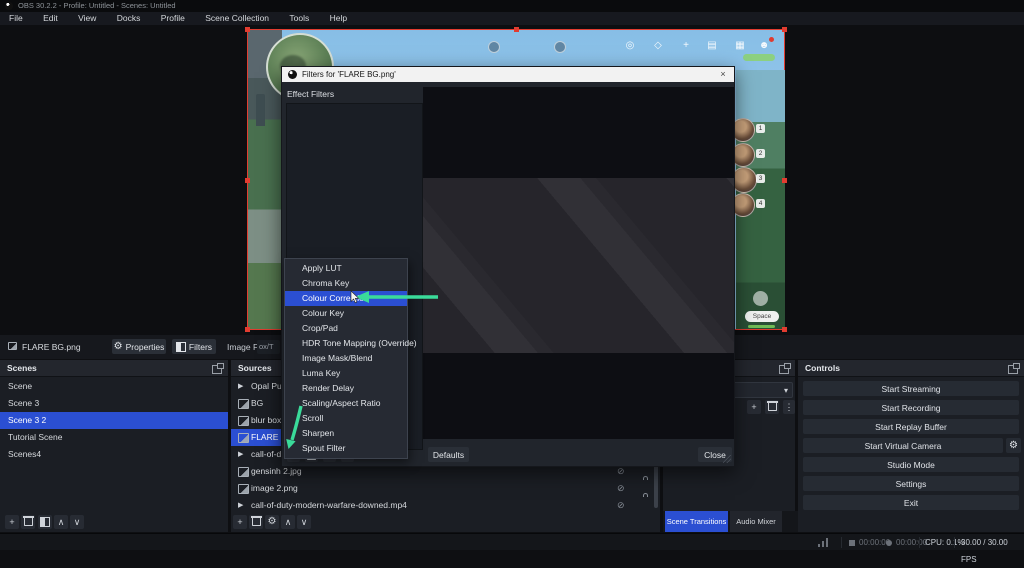 The image size is (1024, 568). I want to click on party-slot-number: 4, so click(760, 203).